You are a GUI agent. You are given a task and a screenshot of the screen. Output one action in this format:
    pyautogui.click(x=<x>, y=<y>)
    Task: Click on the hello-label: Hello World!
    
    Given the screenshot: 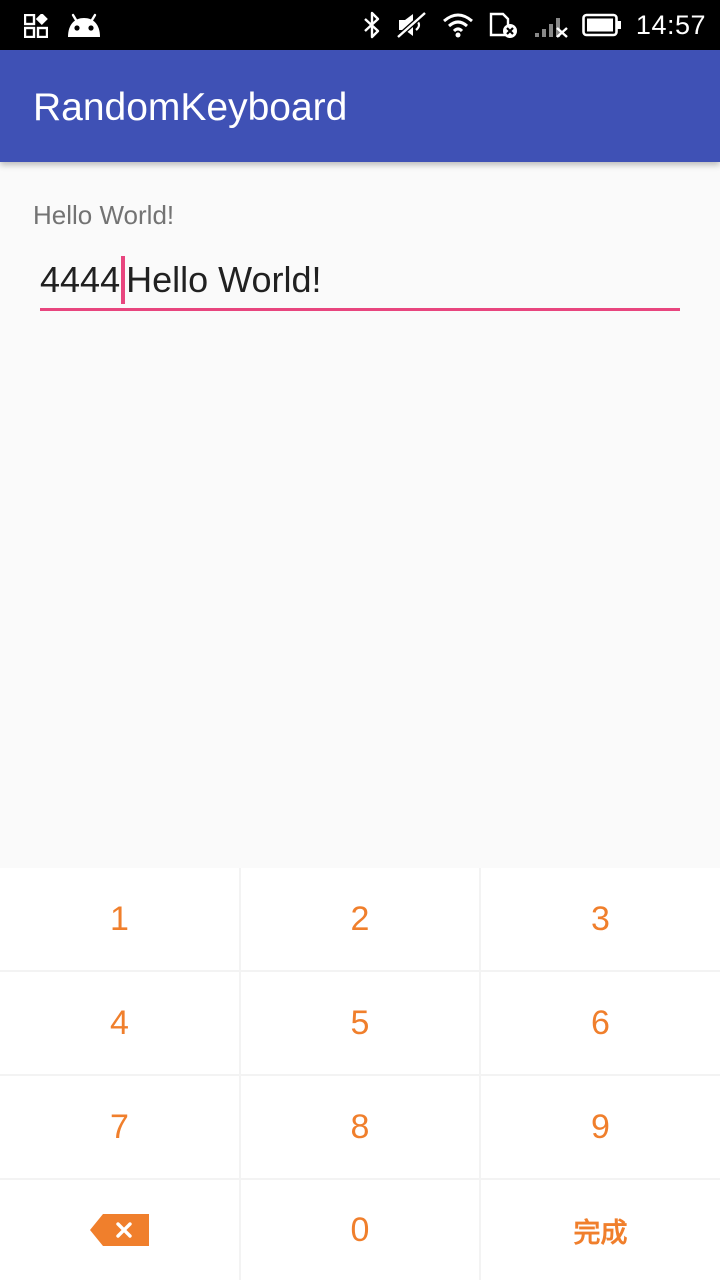 What is the action you would take?
    pyautogui.click(x=104, y=215)
    